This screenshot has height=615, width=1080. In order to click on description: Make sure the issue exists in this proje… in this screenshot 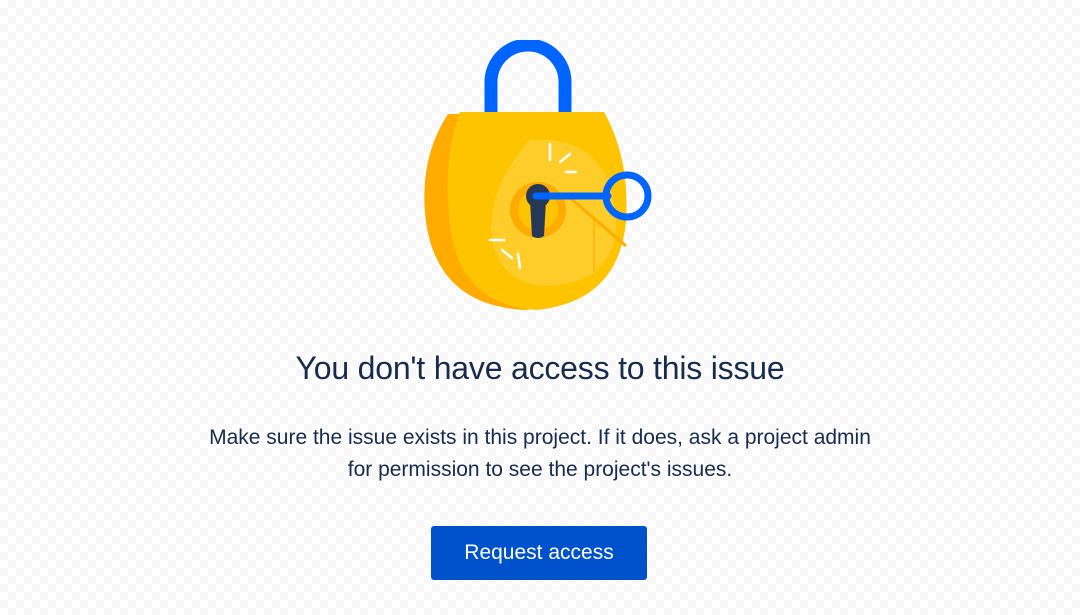, I will do `click(540, 454)`.